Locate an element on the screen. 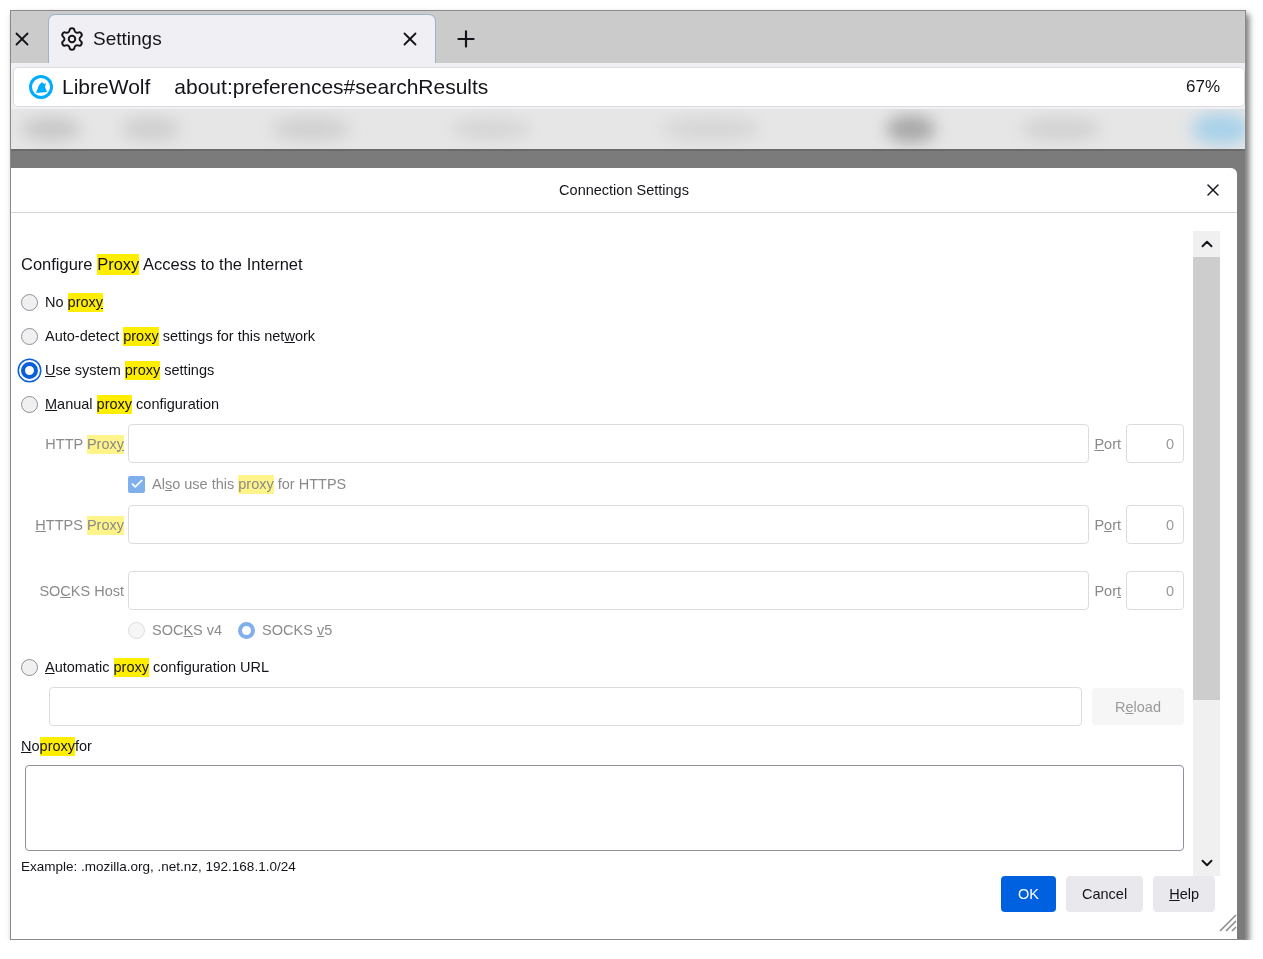 The height and width of the screenshot is (959, 1263). tab-title: Settings is located at coordinates (128, 39).